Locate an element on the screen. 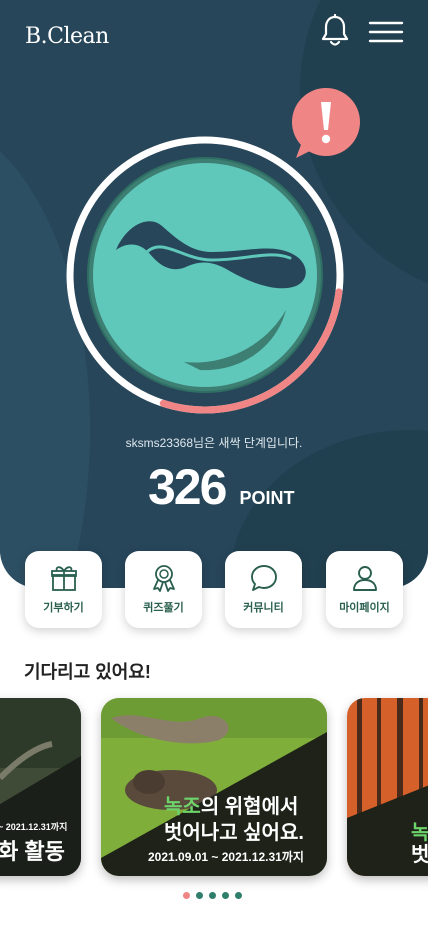  points-value: 326 is located at coordinates (187, 487).